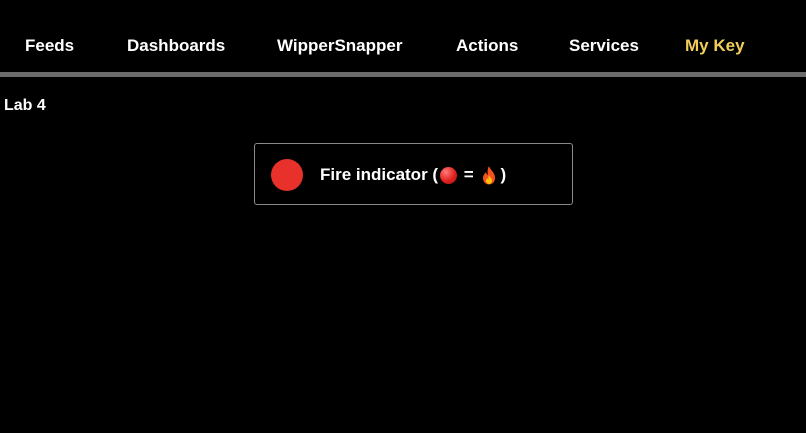  Describe the element at coordinates (49, 46) in the screenshot. I see `nav-feeds: Feeds` at that location.